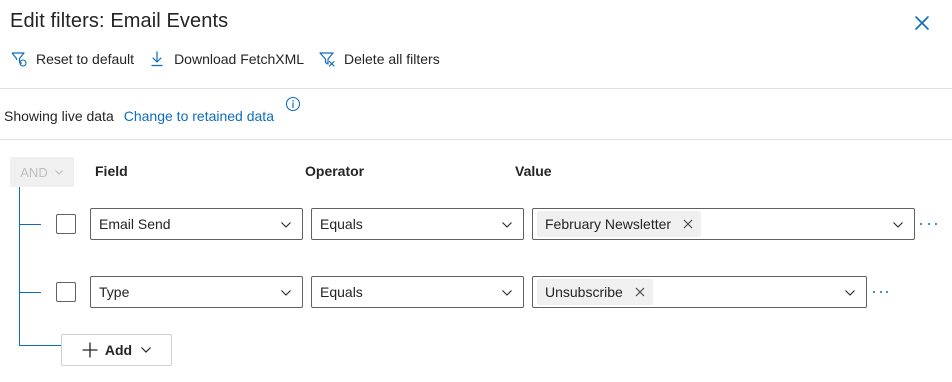 This screenshot has height=382, width=952. What do you see at coordinates (119, 21) in the screenshot?
I see `dialog-title: Edit filters: Email Events` at bounding box center [119, 21].